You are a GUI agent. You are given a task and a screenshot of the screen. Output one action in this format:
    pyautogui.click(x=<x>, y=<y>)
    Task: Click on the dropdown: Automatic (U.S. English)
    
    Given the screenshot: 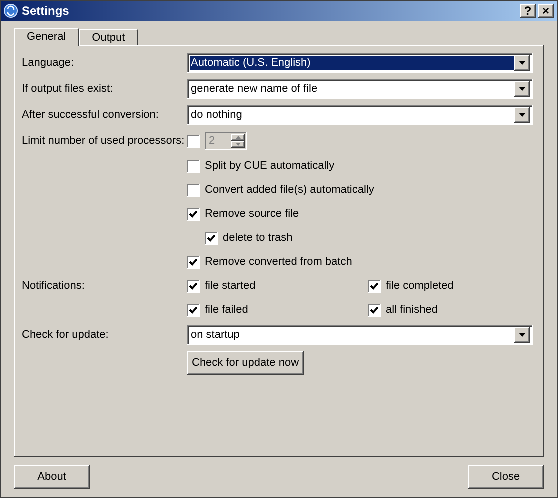 What is the action you would take?
    pyautogui.click(x=360, y=63)
    